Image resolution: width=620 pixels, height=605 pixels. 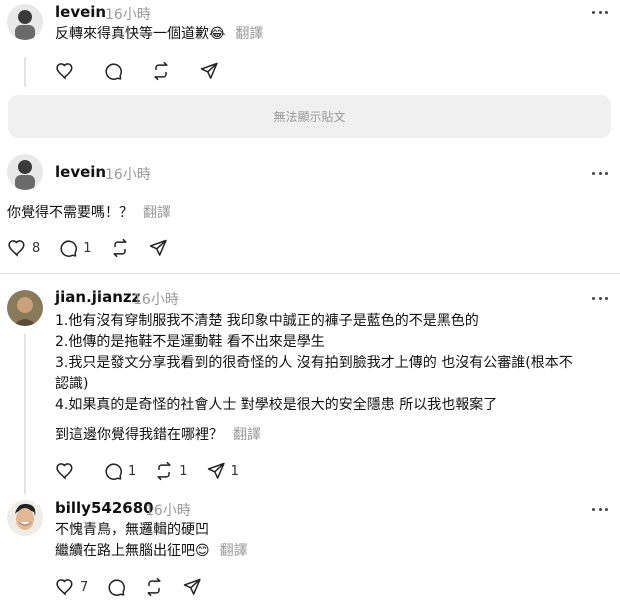 I want to click on comment-text: 不愧青鳥，無邏輯的硬凹 繼續在路上無腦出征吧😊 翻譯, so click(x=151, y=541).